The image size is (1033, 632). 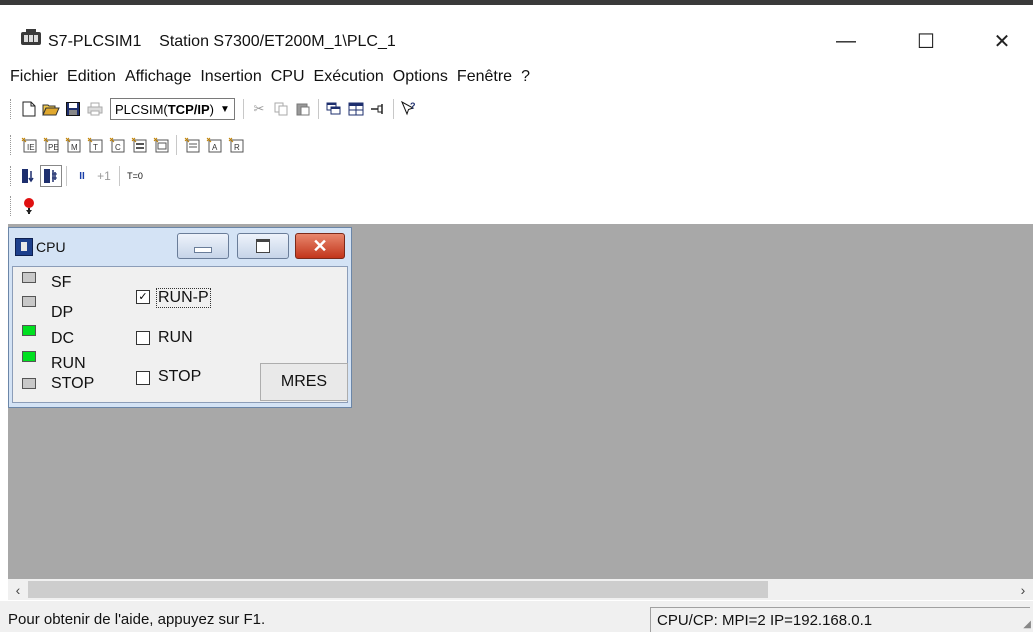 I want to click on dc-led, so click(x=29, y=330).